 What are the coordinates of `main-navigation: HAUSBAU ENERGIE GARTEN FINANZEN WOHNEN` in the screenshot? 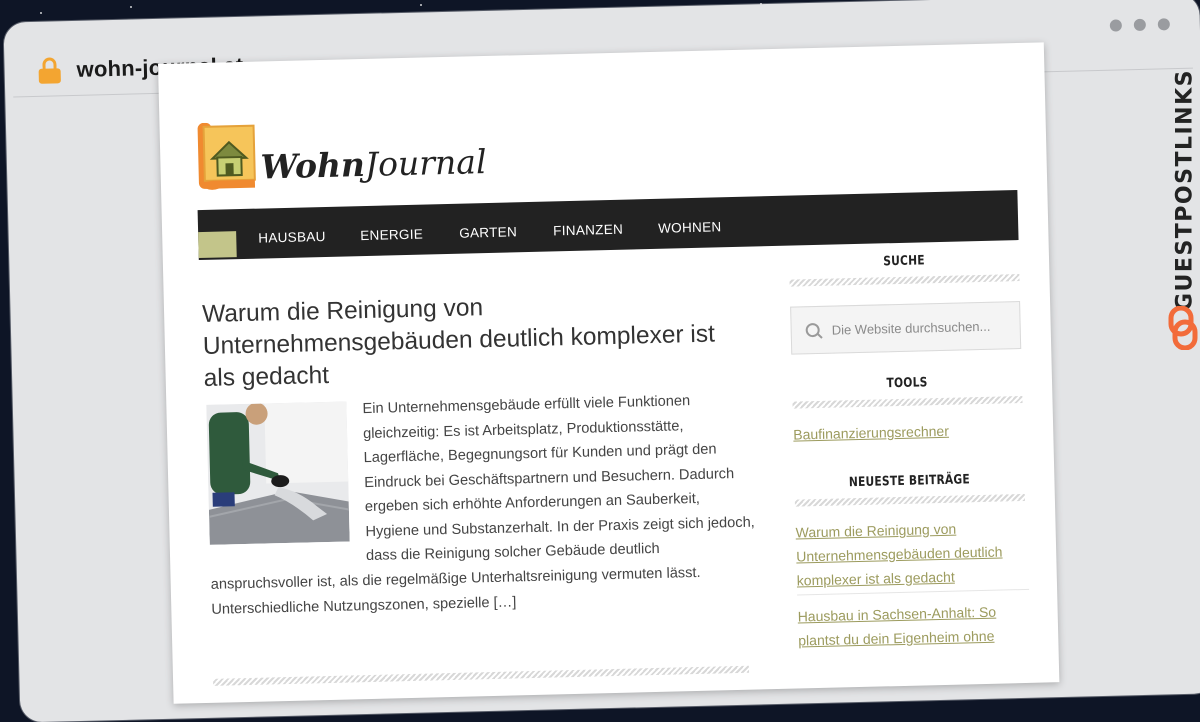 It's located at (608, 225).